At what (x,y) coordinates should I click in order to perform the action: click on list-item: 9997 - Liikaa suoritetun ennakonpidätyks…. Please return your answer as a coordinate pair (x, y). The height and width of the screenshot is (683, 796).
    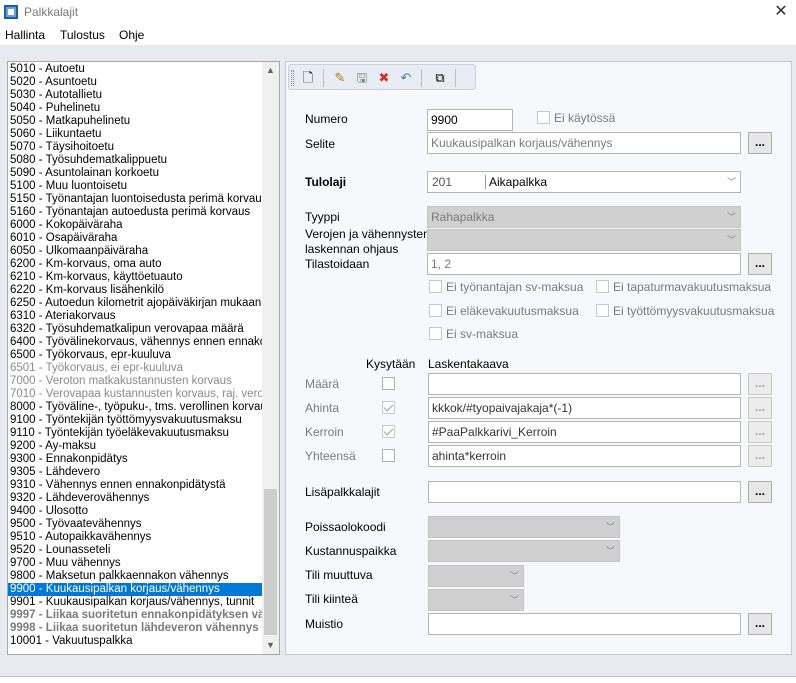
    Looking at the image, I should click on (135, 615).